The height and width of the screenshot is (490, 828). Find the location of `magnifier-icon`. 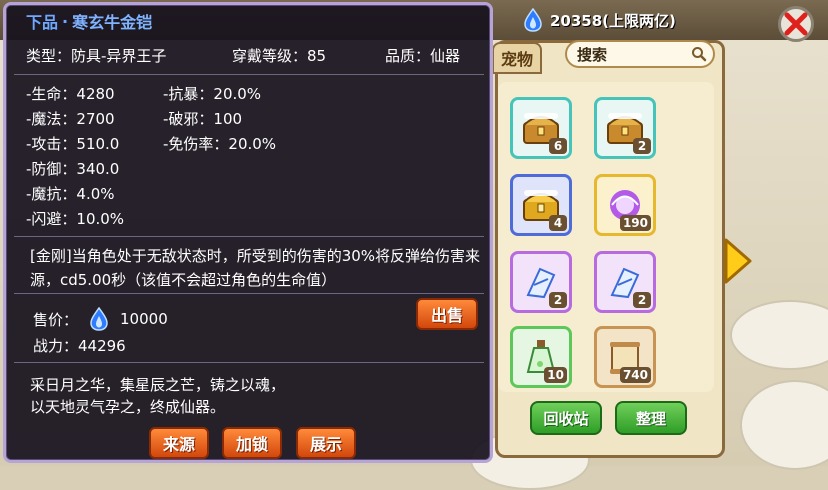

magnifier-icon is located at coordinates (699, 54).